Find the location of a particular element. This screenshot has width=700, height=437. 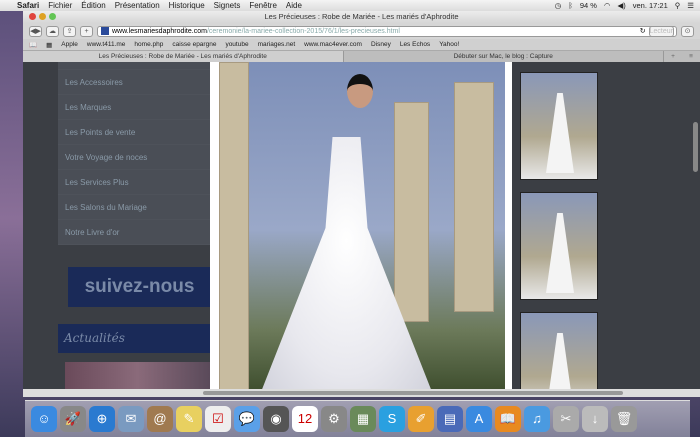

bookmark-disney: Disney is located at coordinates (381, 44).